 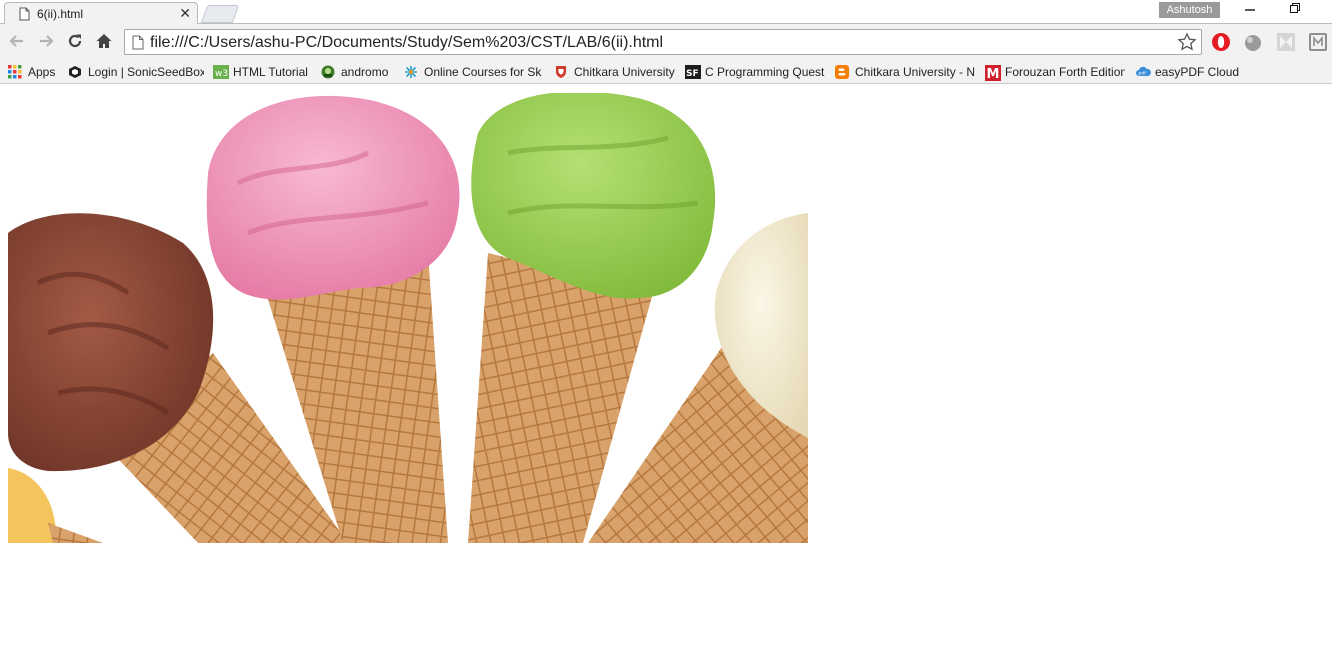 I want to click on bookmark-label: andromo, so click(x=365, y=72).